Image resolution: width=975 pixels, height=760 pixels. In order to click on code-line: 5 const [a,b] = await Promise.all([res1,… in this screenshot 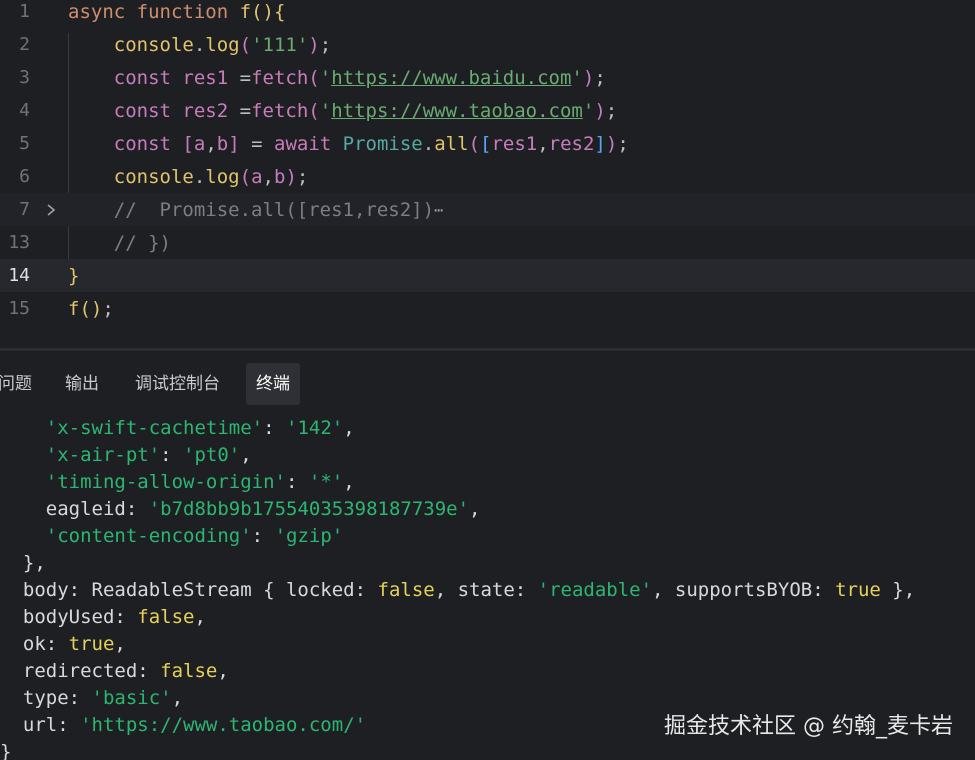, I will do `click(487, 143)`.